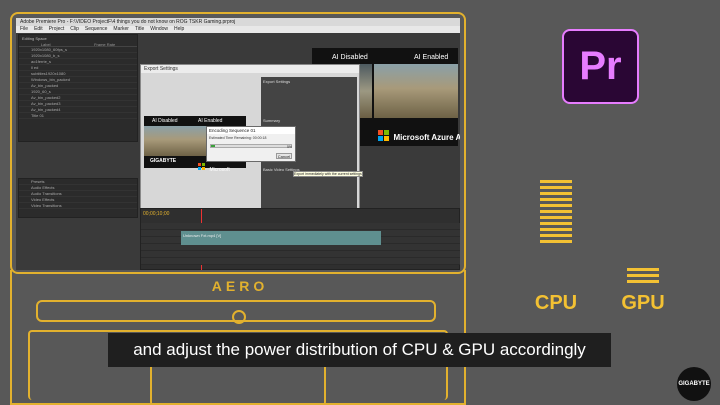 This screenshot has height=405, width=720. Describe the element at coordinates (38, 29) in the screenshot. I see `menu-edit: Edit` at that location.